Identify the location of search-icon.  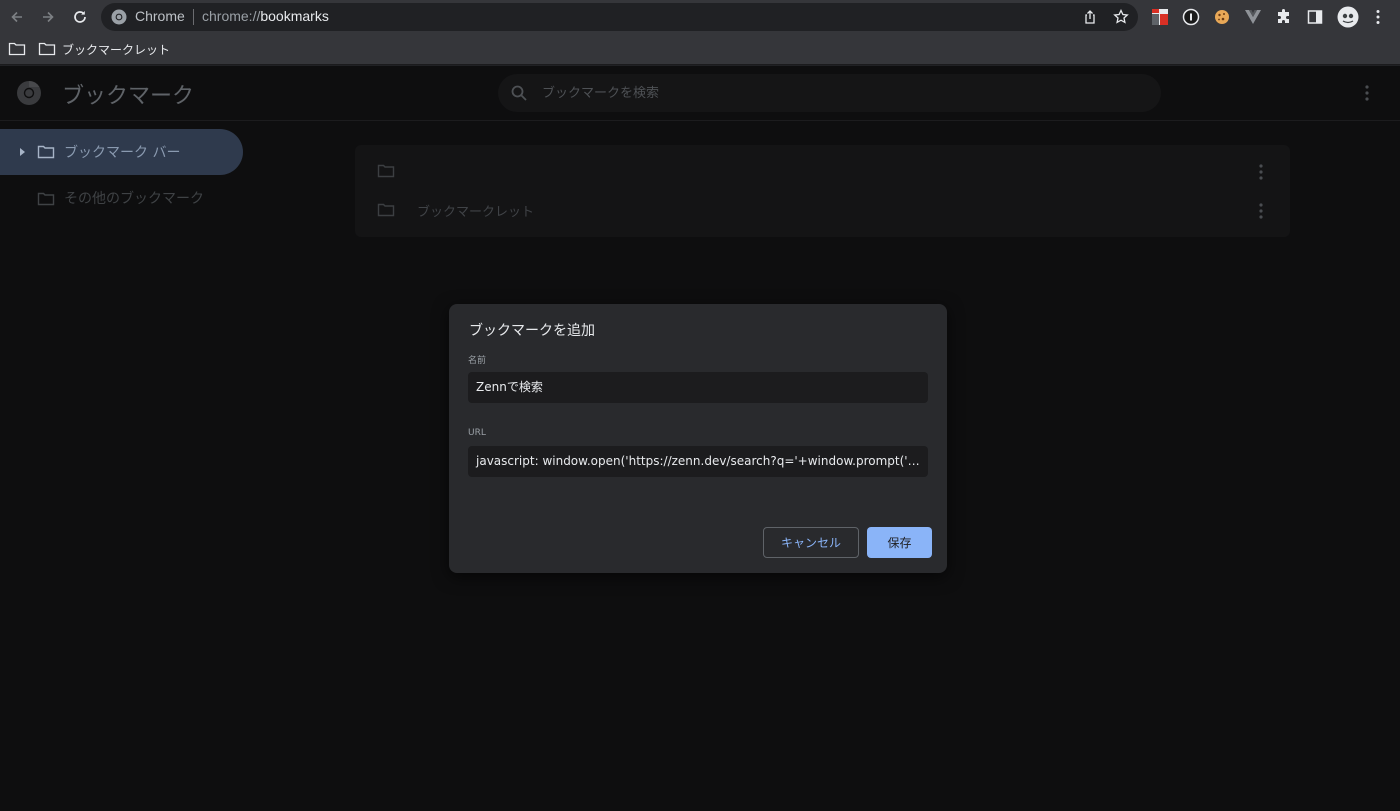
(519, 93).